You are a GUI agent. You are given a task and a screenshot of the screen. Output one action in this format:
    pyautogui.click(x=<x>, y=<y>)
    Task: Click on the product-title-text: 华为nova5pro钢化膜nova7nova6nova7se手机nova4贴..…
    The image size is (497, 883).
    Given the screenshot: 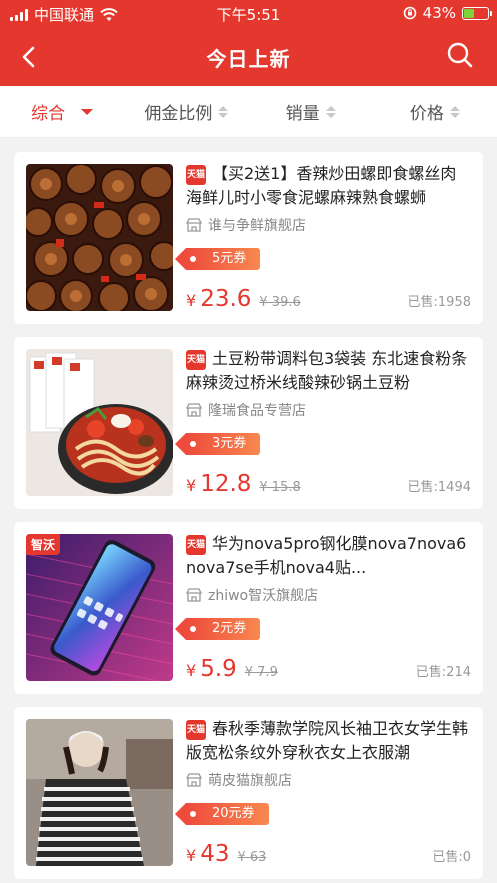 What is the action you would take?
    pyautogui.click(x=326, y=555)
    